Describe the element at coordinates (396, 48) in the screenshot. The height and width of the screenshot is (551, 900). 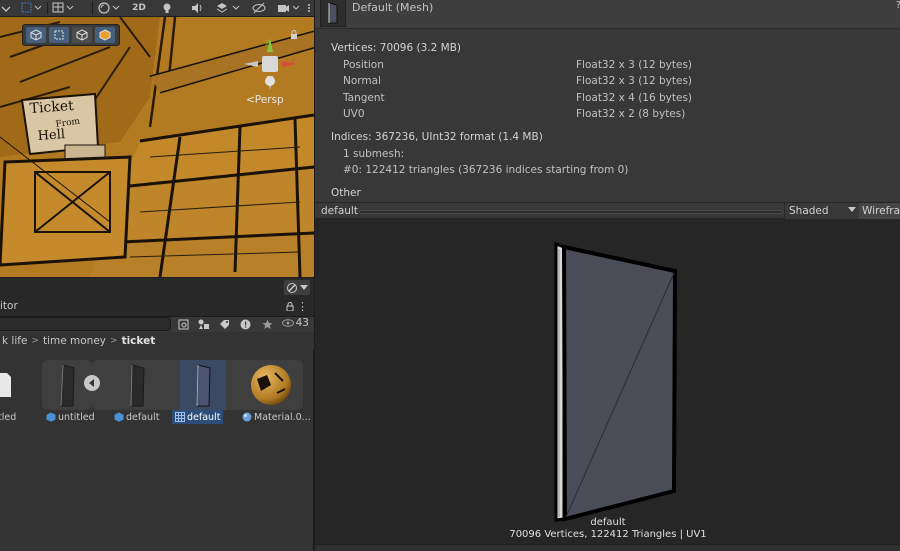
I see `vertices-header: Vertices: 70096 (3.2 MB)` at that location.